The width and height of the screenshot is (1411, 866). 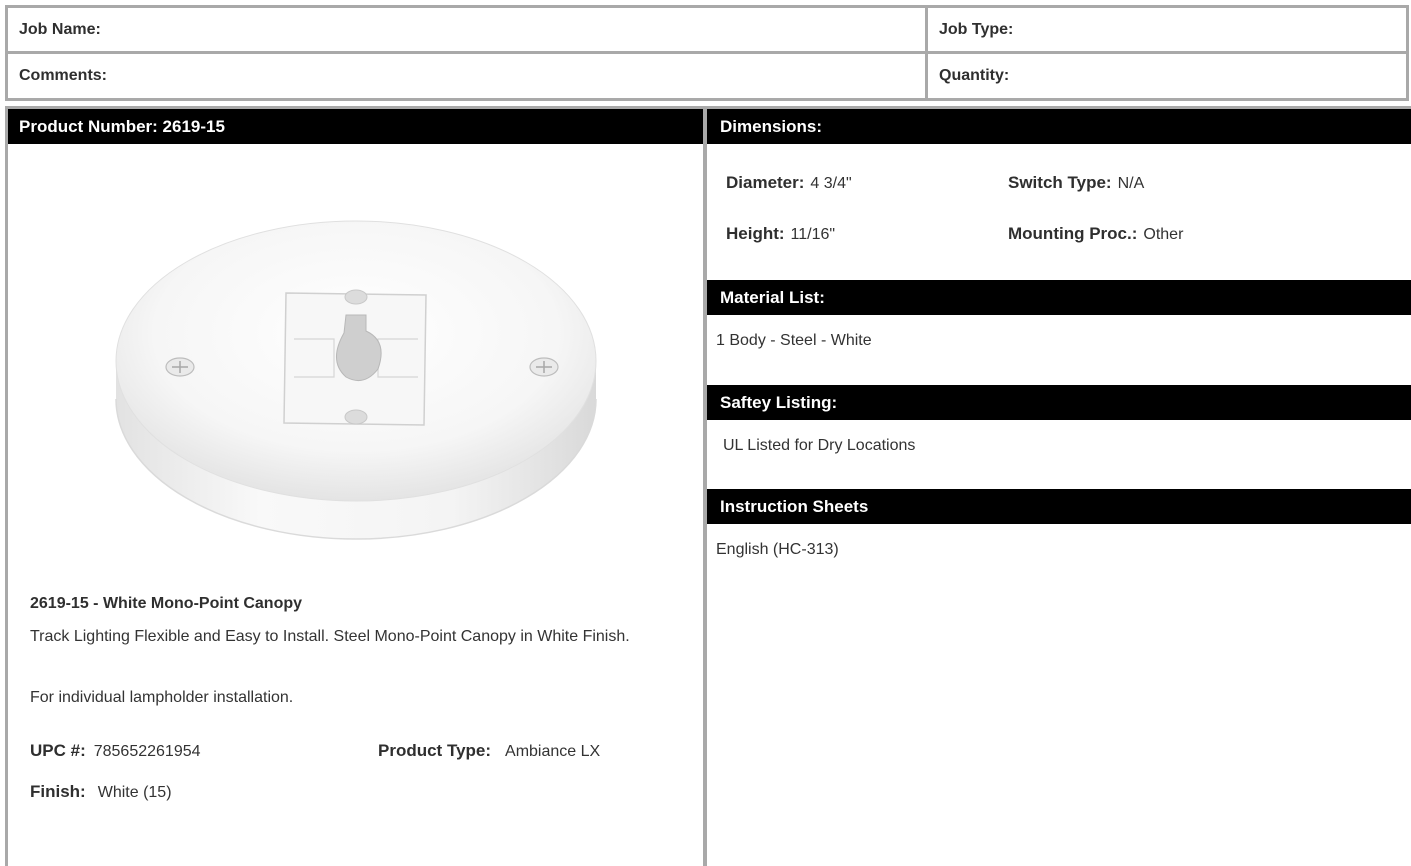 I want to click on mounting-value: Other, so click(x=1163, y=234).